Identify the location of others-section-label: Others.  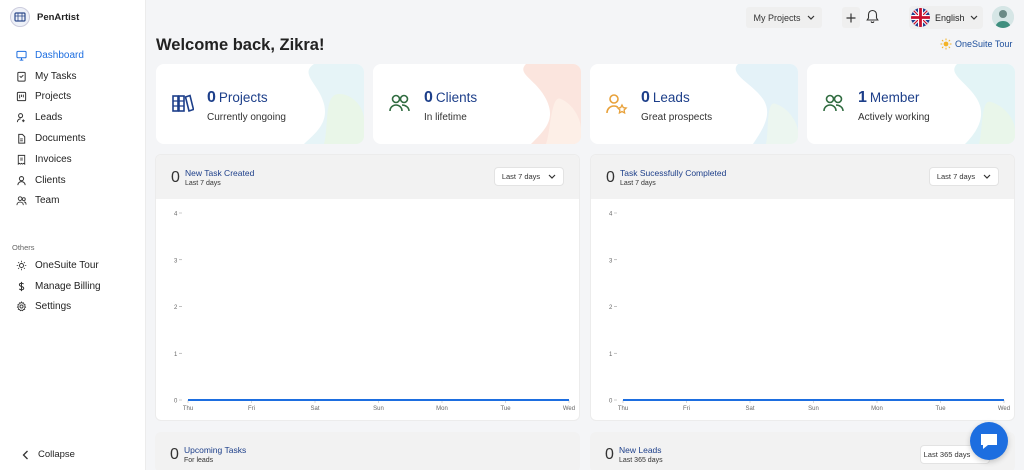
(23, 247).